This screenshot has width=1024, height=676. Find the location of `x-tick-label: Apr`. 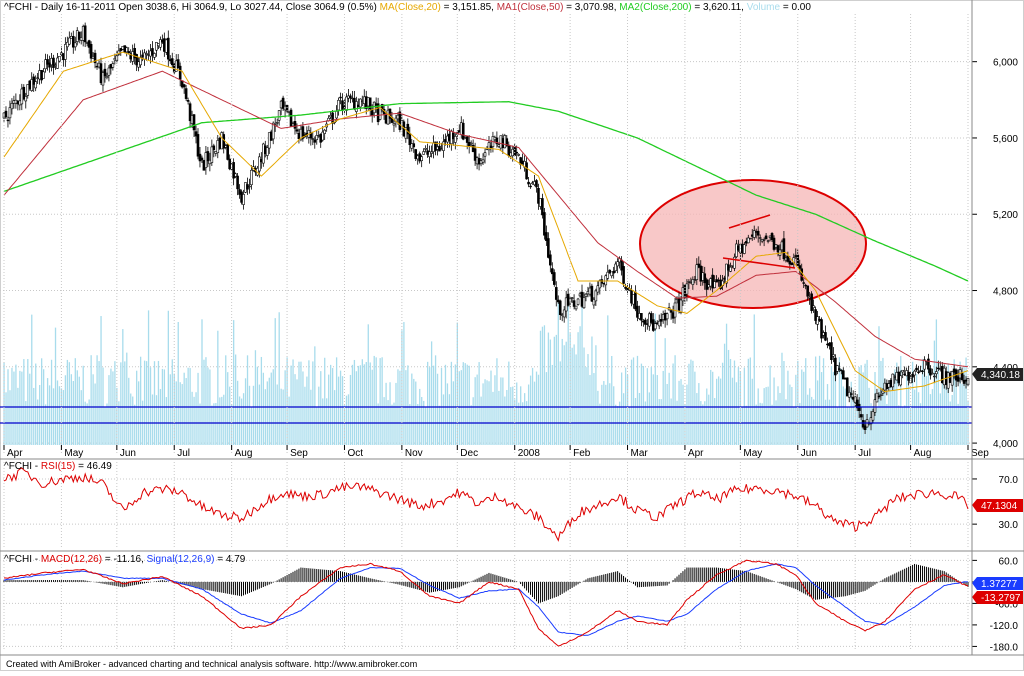

x-tick-label: Apr is located at coordinates (696, 453).